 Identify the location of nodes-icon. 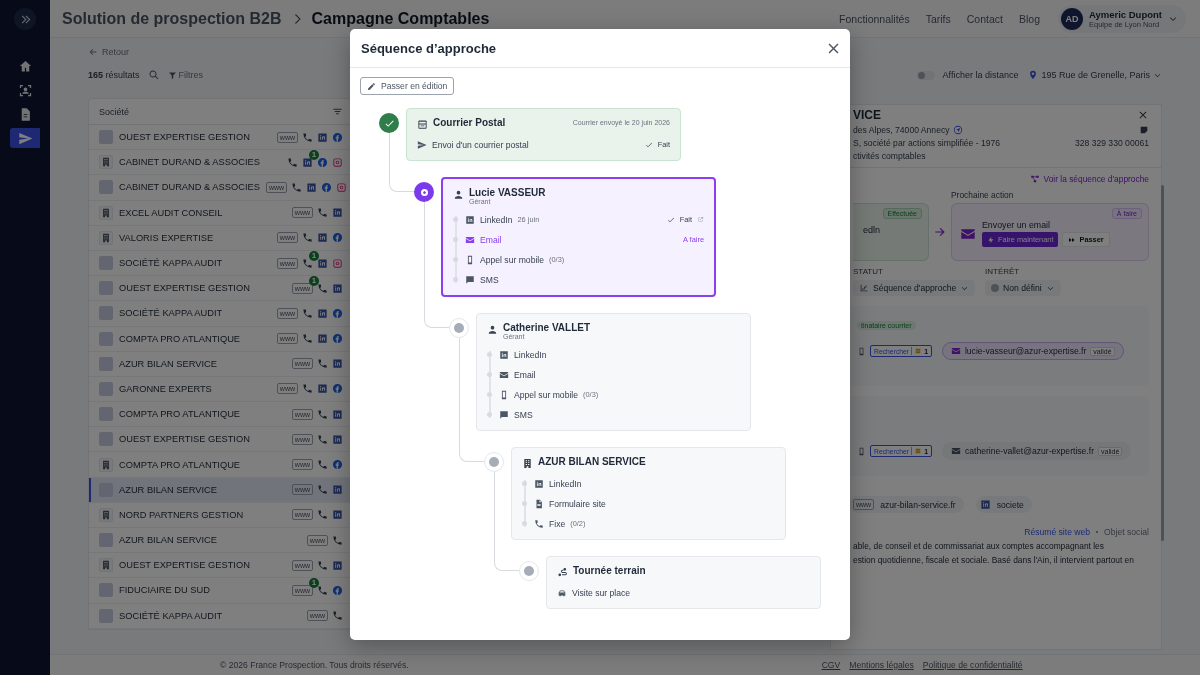
(1034, 179).